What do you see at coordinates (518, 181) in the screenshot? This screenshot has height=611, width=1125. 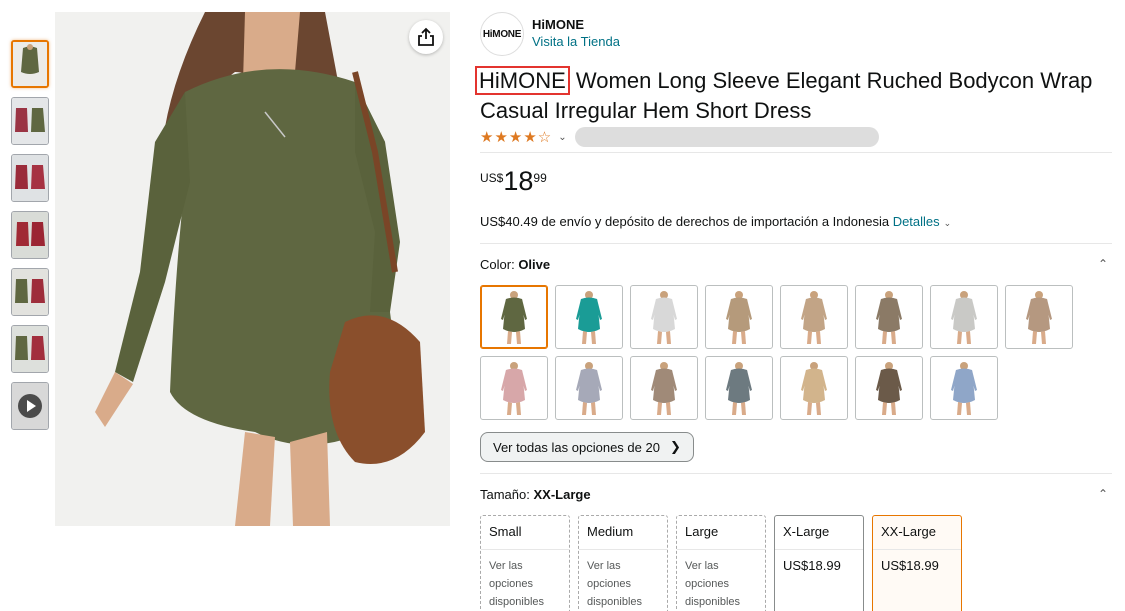 I see `price-whole: 18` at bounding box center [518, 181].